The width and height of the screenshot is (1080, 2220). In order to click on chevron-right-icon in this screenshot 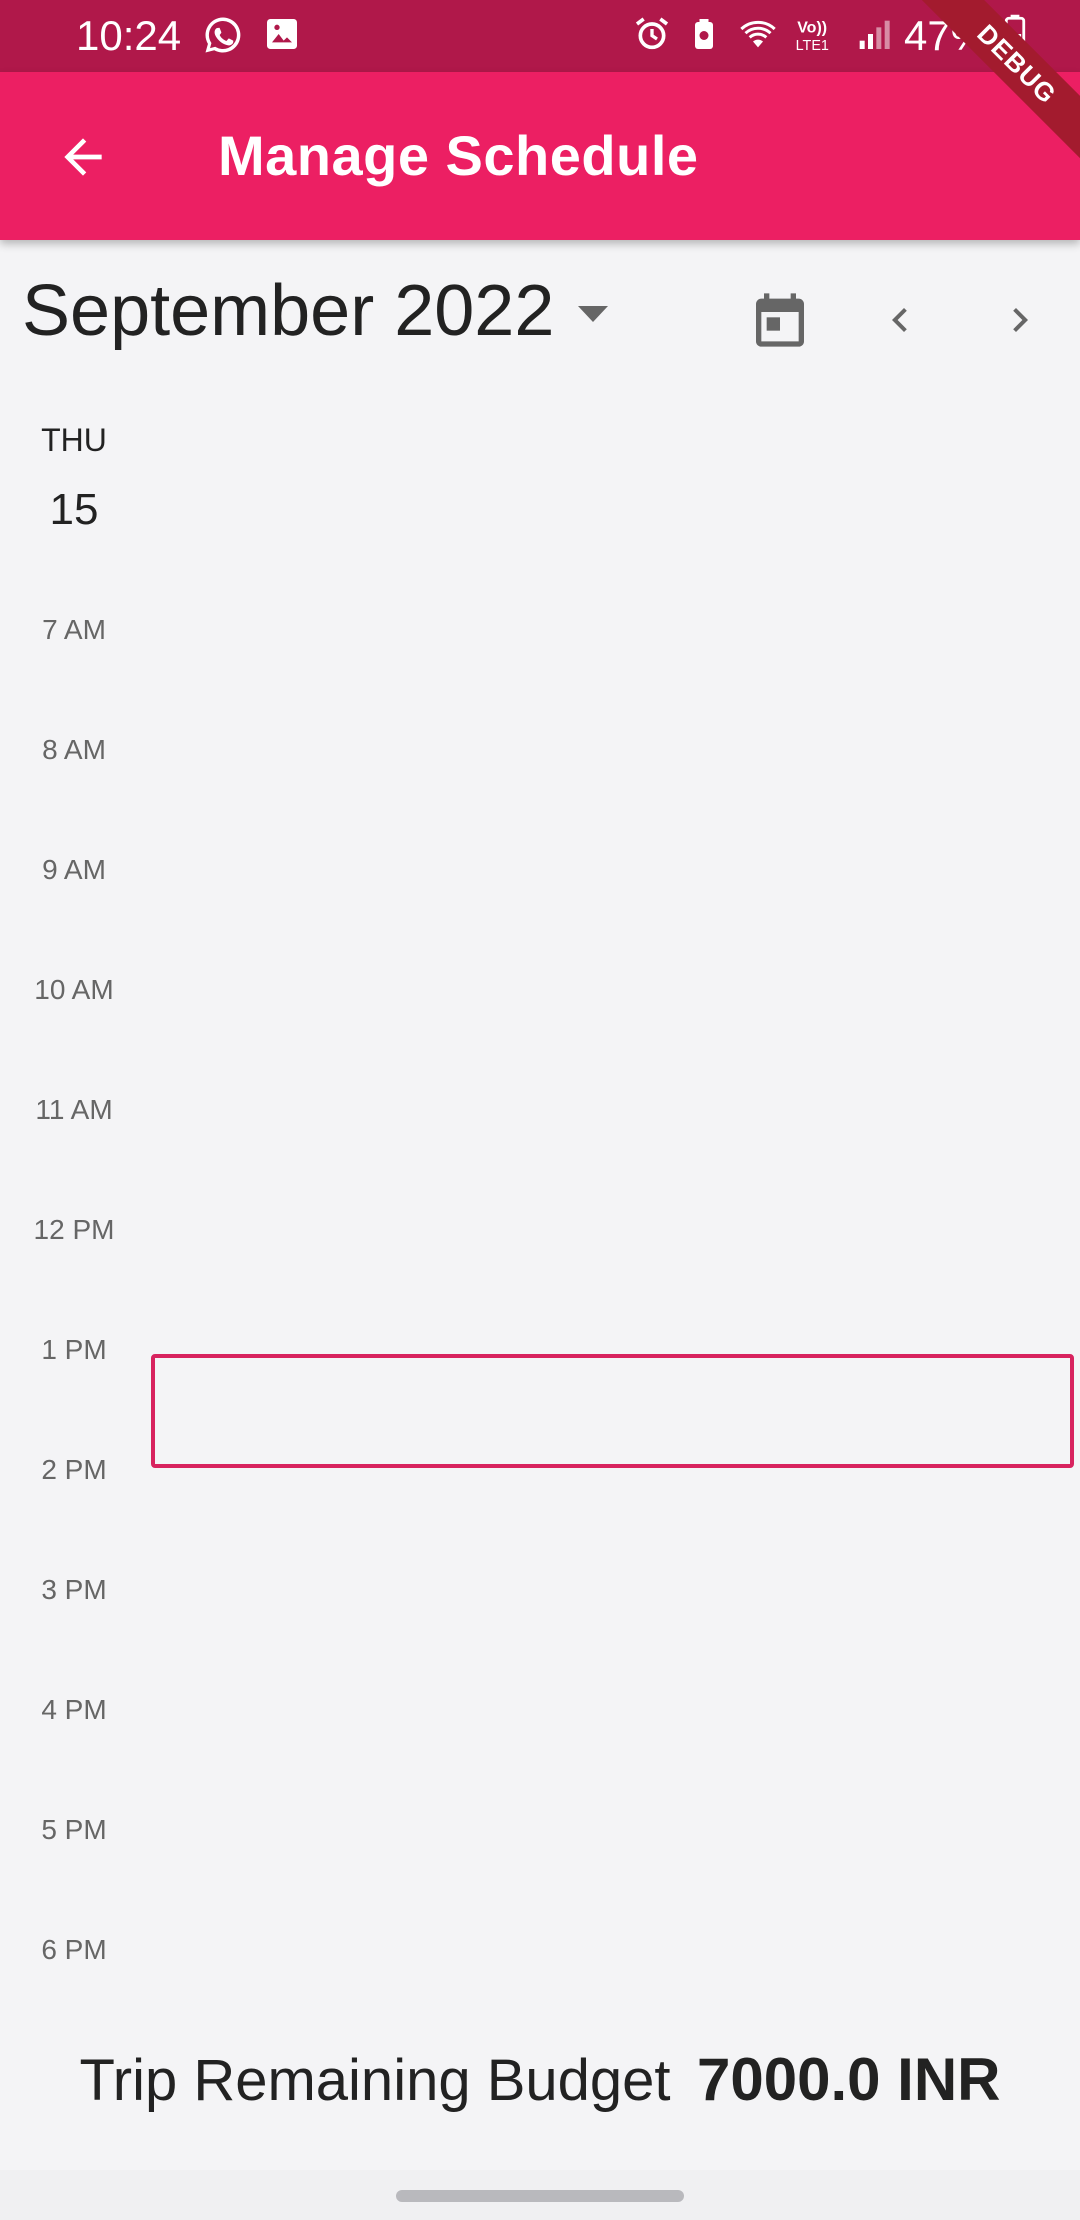, I will do `click(1020, 320)`.